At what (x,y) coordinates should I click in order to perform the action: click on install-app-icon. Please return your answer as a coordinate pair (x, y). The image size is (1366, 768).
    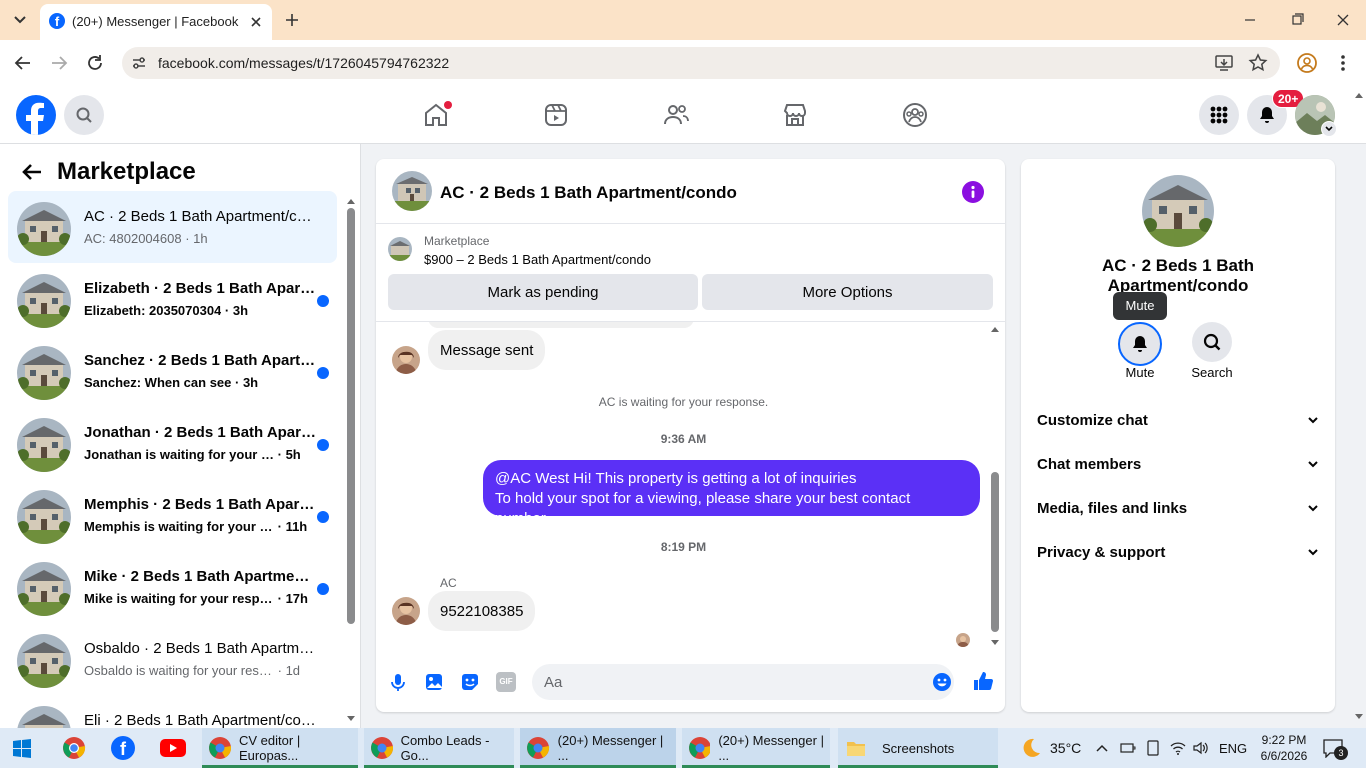
    Looking at the image, I should click on (1224, 63).